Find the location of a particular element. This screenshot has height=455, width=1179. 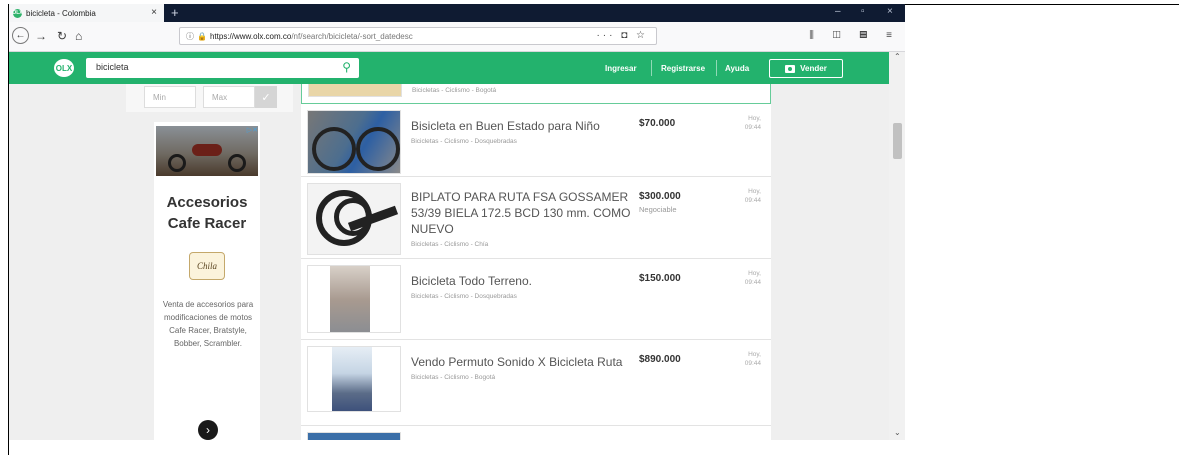

listing-price: $300.000 is located at coordinates (660, 196).